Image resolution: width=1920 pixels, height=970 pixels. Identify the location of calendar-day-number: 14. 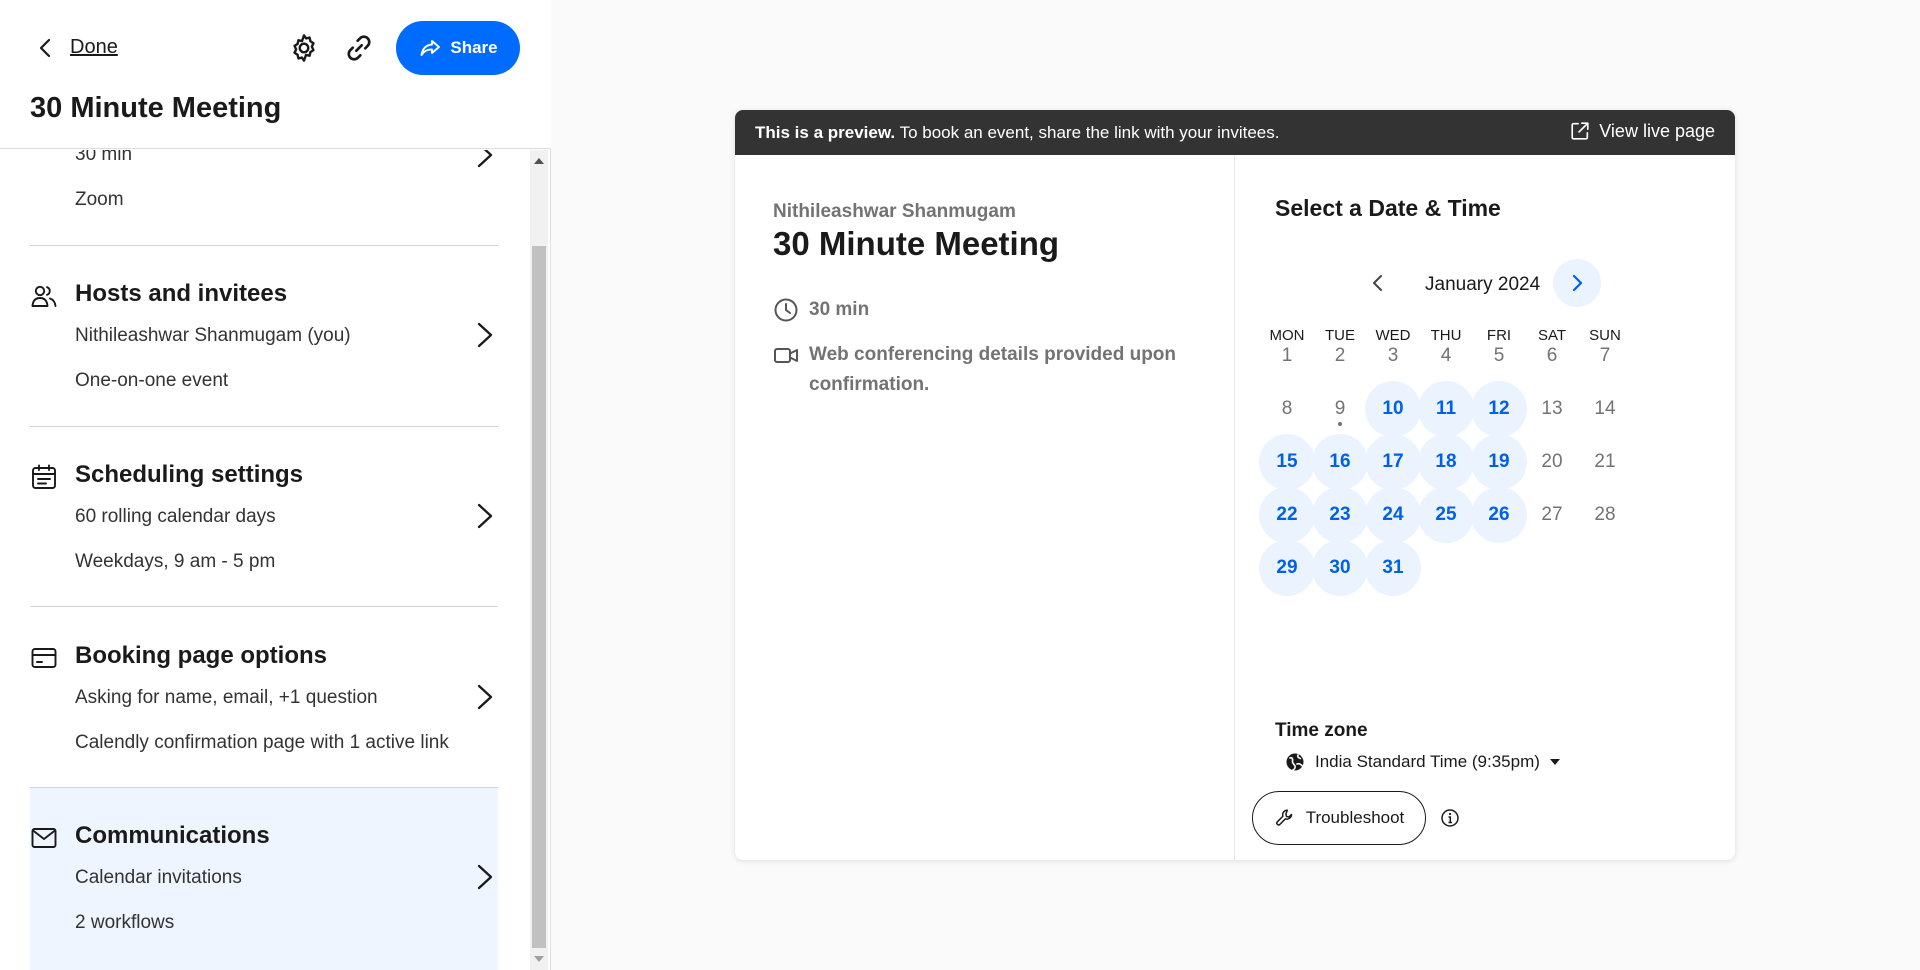
(1605, 408).